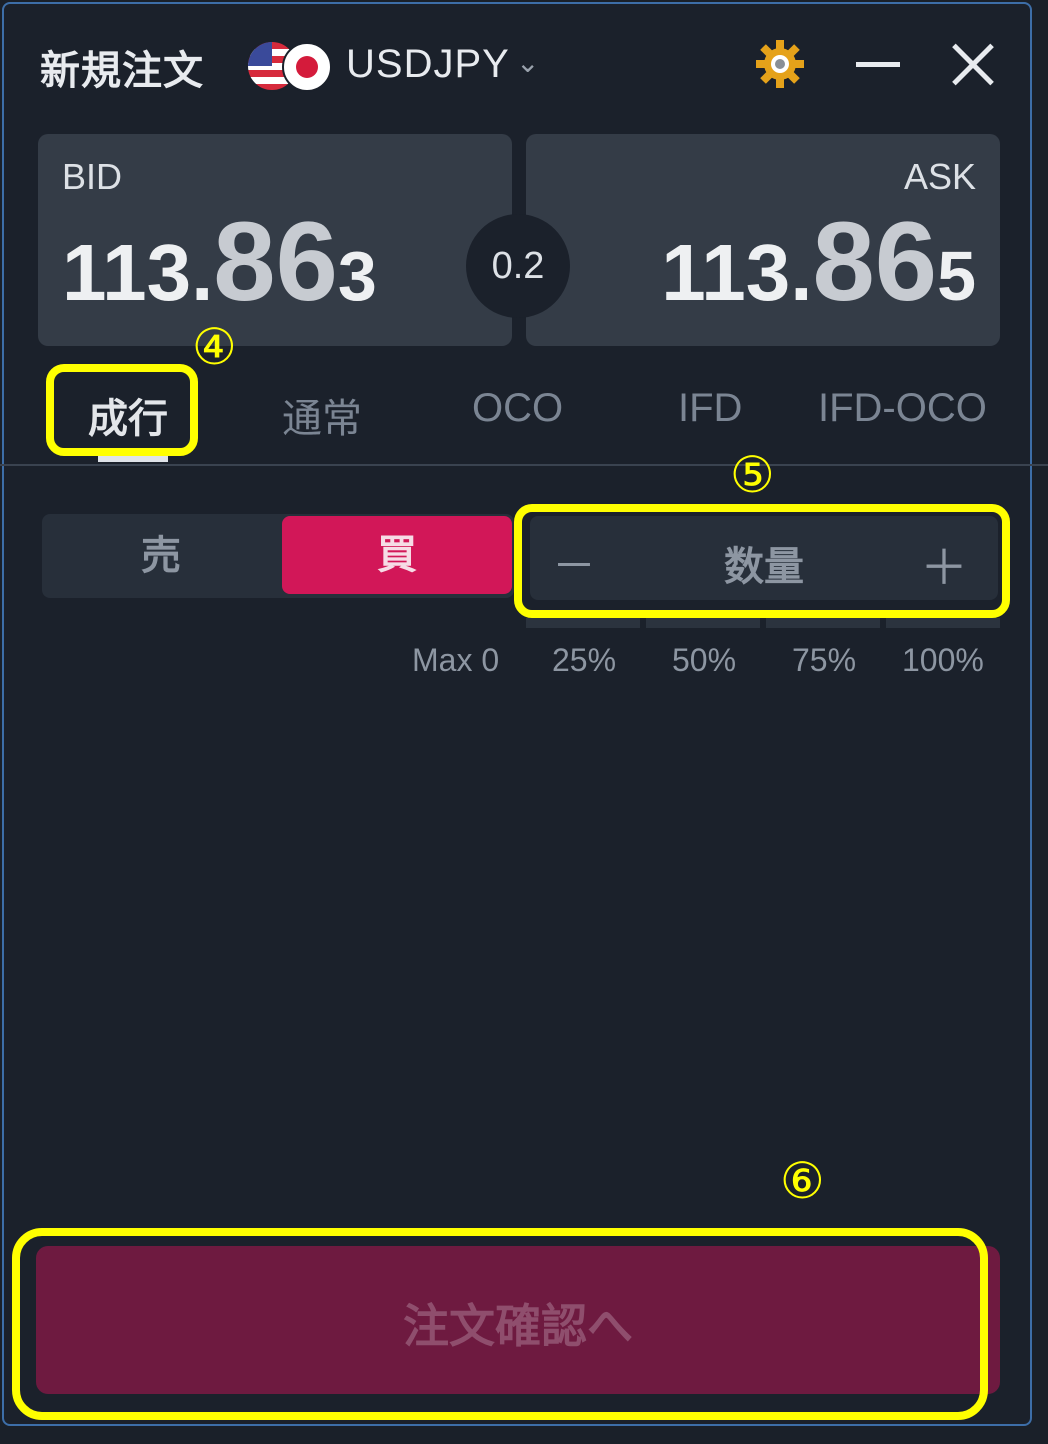 The height and width of the screenshot is (1444, 1048). What do you see at coordinates (943, 660) in the screenshot?
I see `percent-100-button: 100%` at bounding box center [943, 660].